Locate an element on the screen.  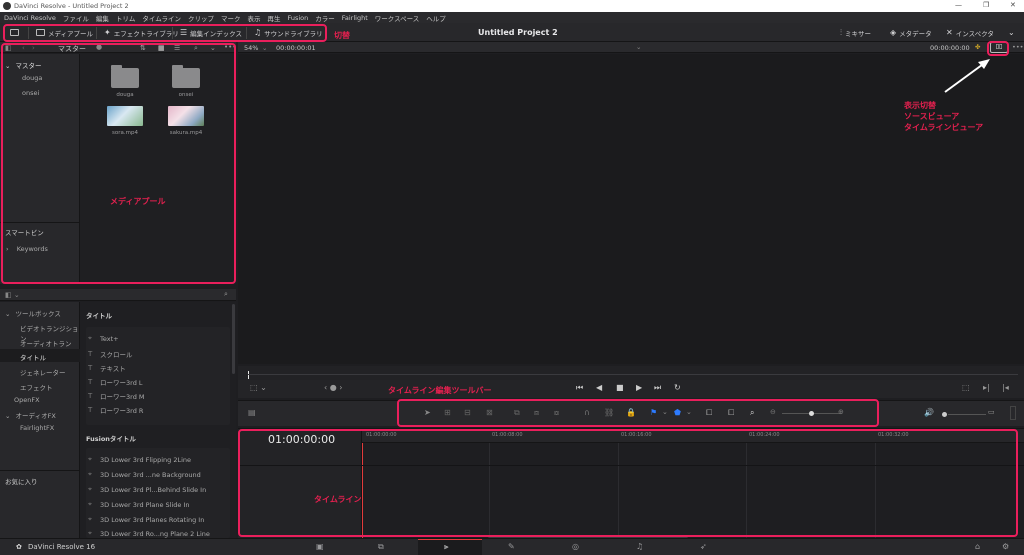
color-picker-icon: ✤ is located at coordinates (977, 47).